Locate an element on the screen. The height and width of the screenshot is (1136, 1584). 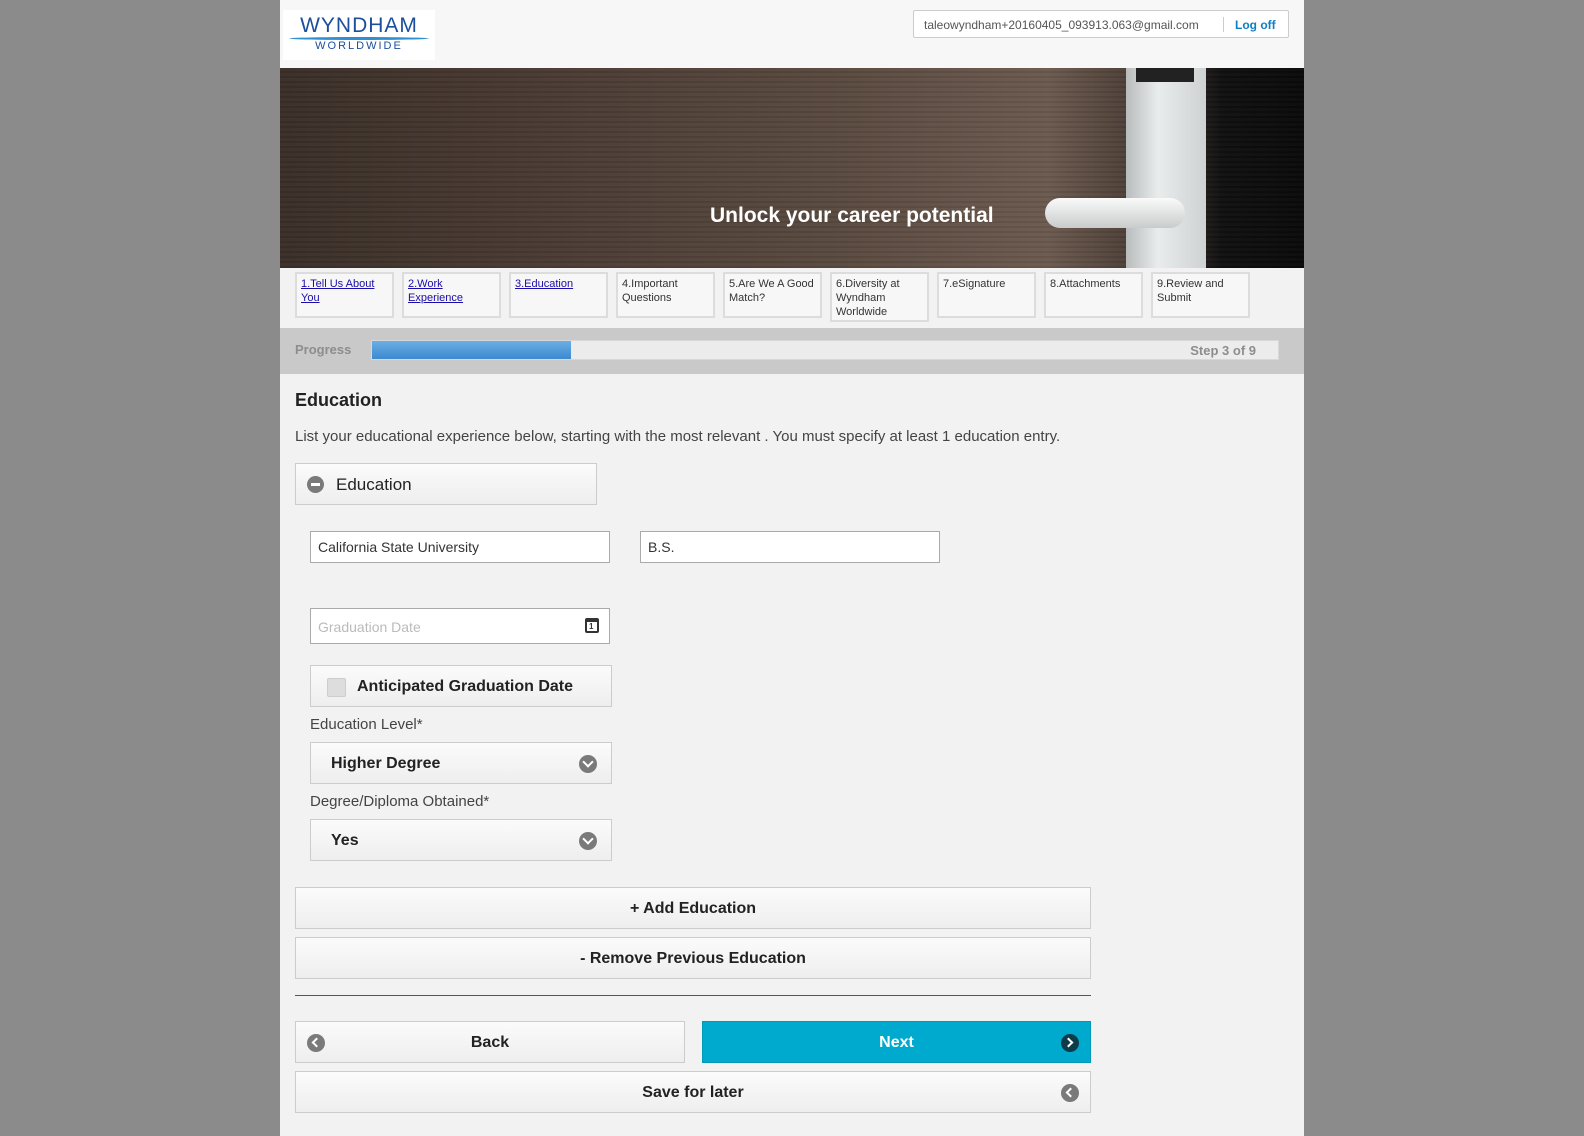
progress-fill is located at coordinates (472, 350).